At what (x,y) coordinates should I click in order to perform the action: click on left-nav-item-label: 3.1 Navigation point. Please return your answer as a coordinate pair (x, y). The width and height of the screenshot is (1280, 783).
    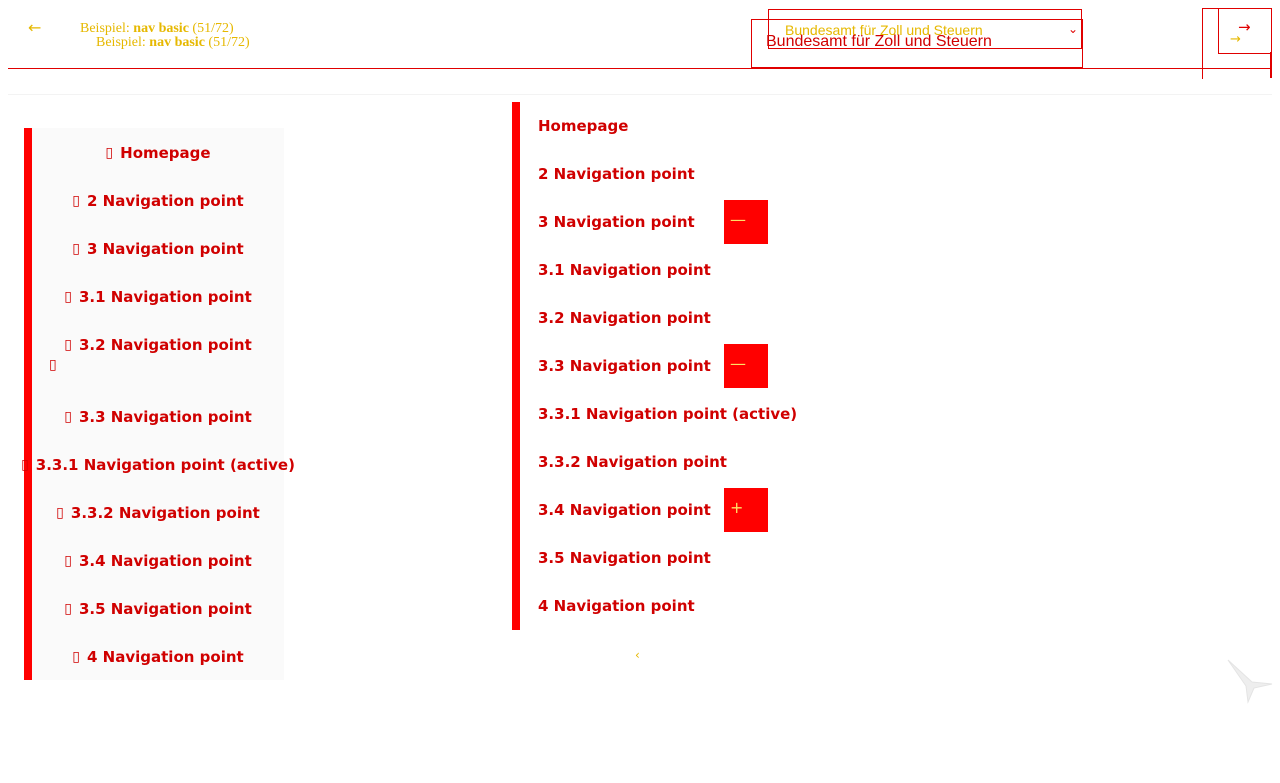
    Looking at the image, I should click on (165, 297).